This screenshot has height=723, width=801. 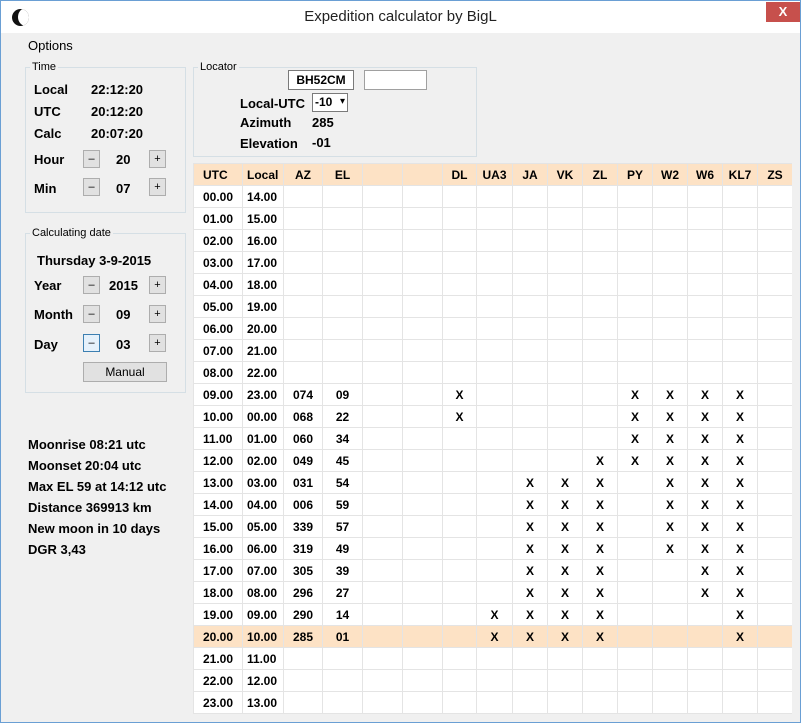 What do you see at coordinates (263, 636) in the screenshot?
I see `grid-cell: 10.00` at bounding box center [263, 636].